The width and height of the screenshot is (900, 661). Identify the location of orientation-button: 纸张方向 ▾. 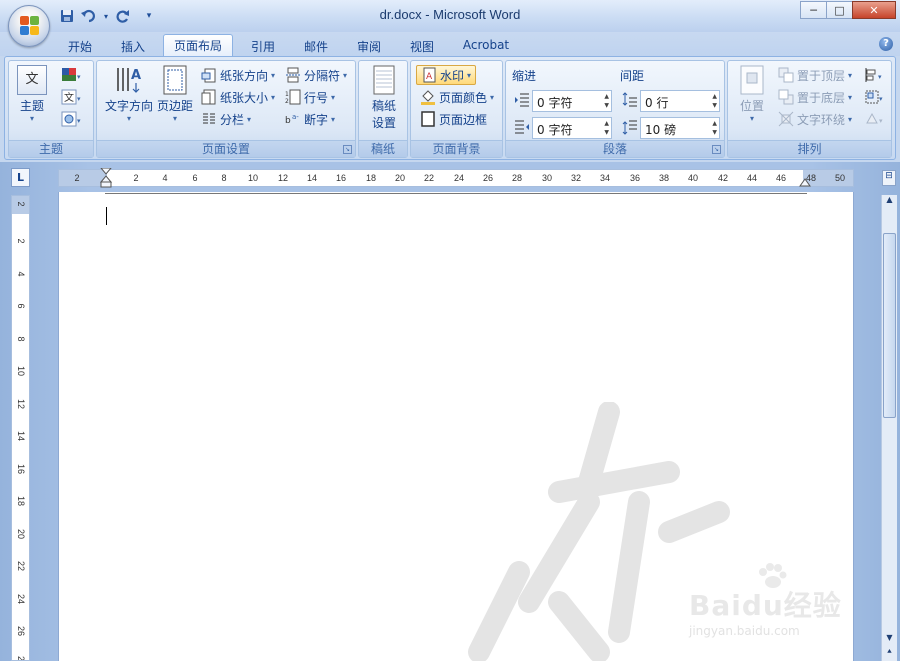
(238, 75).